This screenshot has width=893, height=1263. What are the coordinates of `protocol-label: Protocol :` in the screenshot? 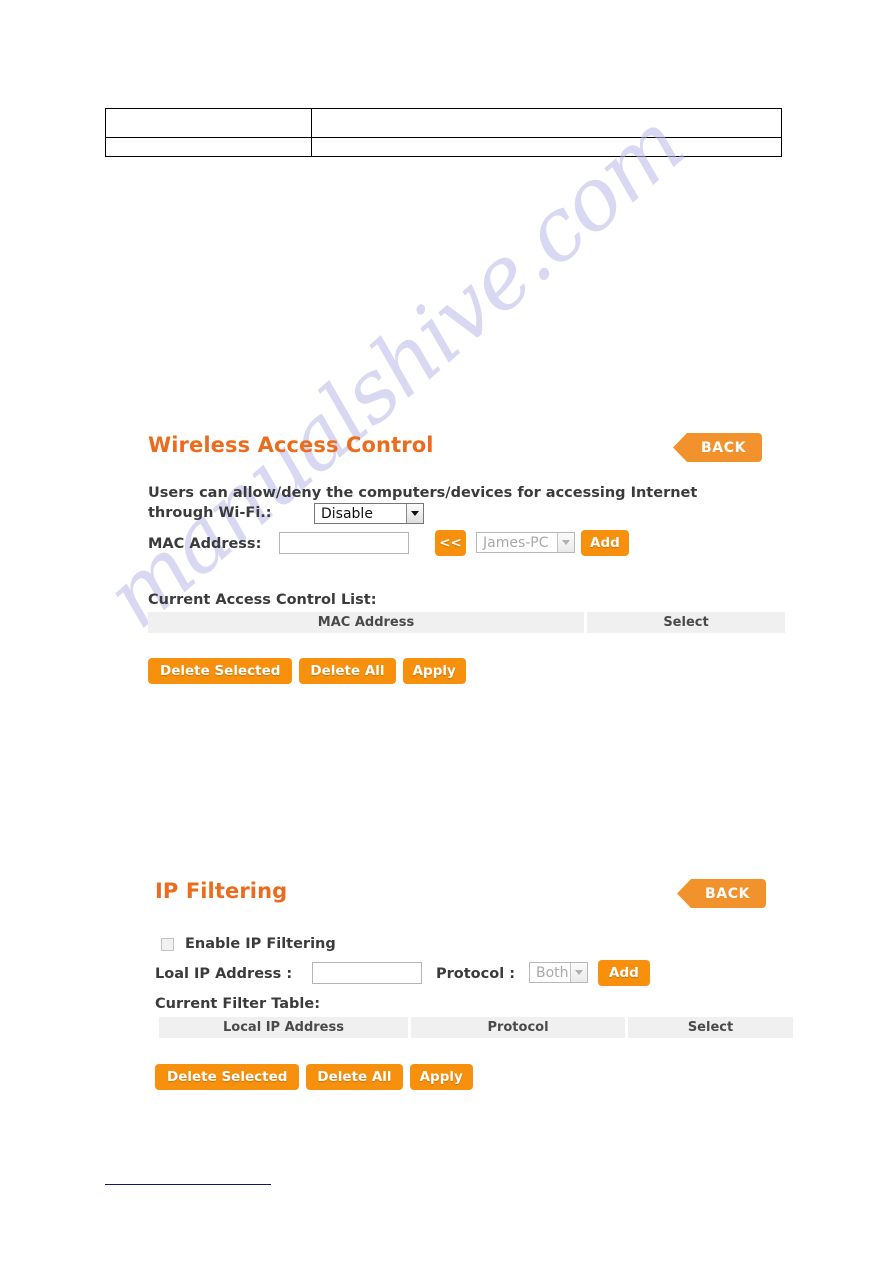 It's located at (476, 974).